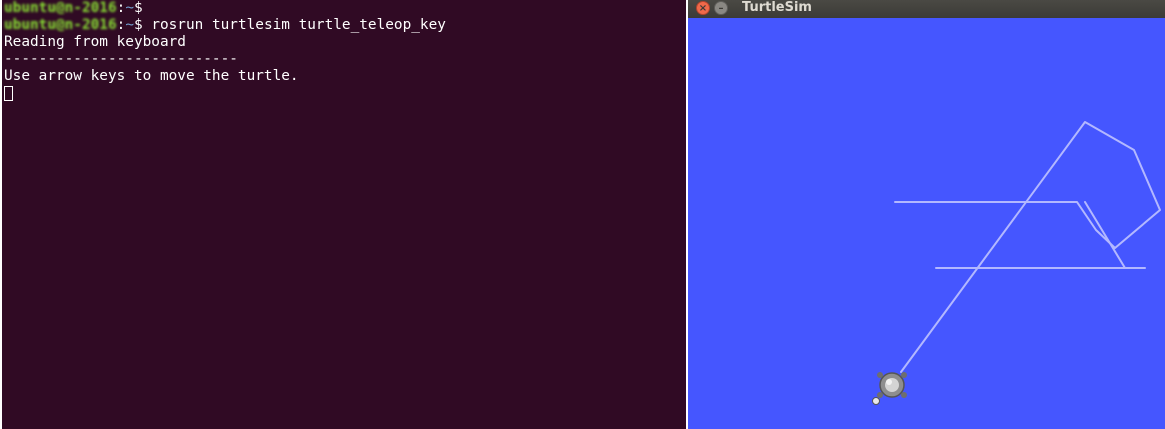 This screenshot has height=429, width=1165. I want to click on cursor-line, so click(225, 93).